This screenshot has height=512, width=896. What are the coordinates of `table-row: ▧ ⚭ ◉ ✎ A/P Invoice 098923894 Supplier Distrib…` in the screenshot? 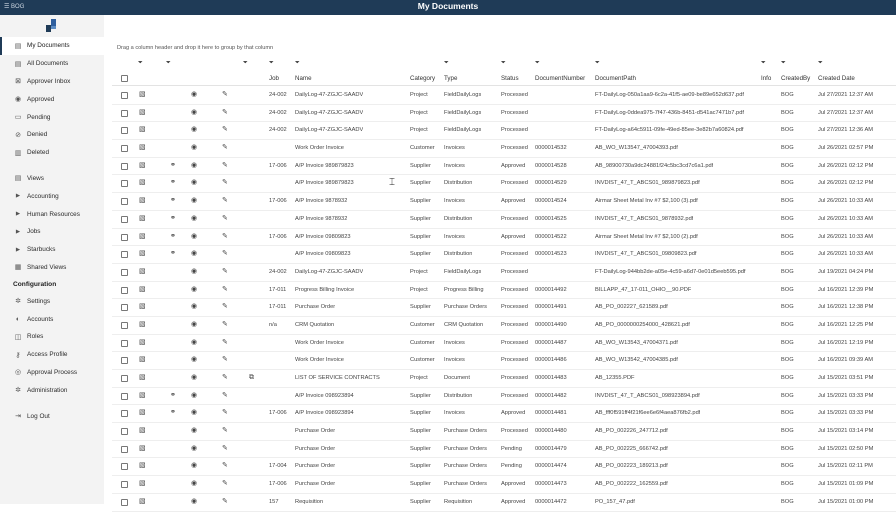 It's located at (504, 397).